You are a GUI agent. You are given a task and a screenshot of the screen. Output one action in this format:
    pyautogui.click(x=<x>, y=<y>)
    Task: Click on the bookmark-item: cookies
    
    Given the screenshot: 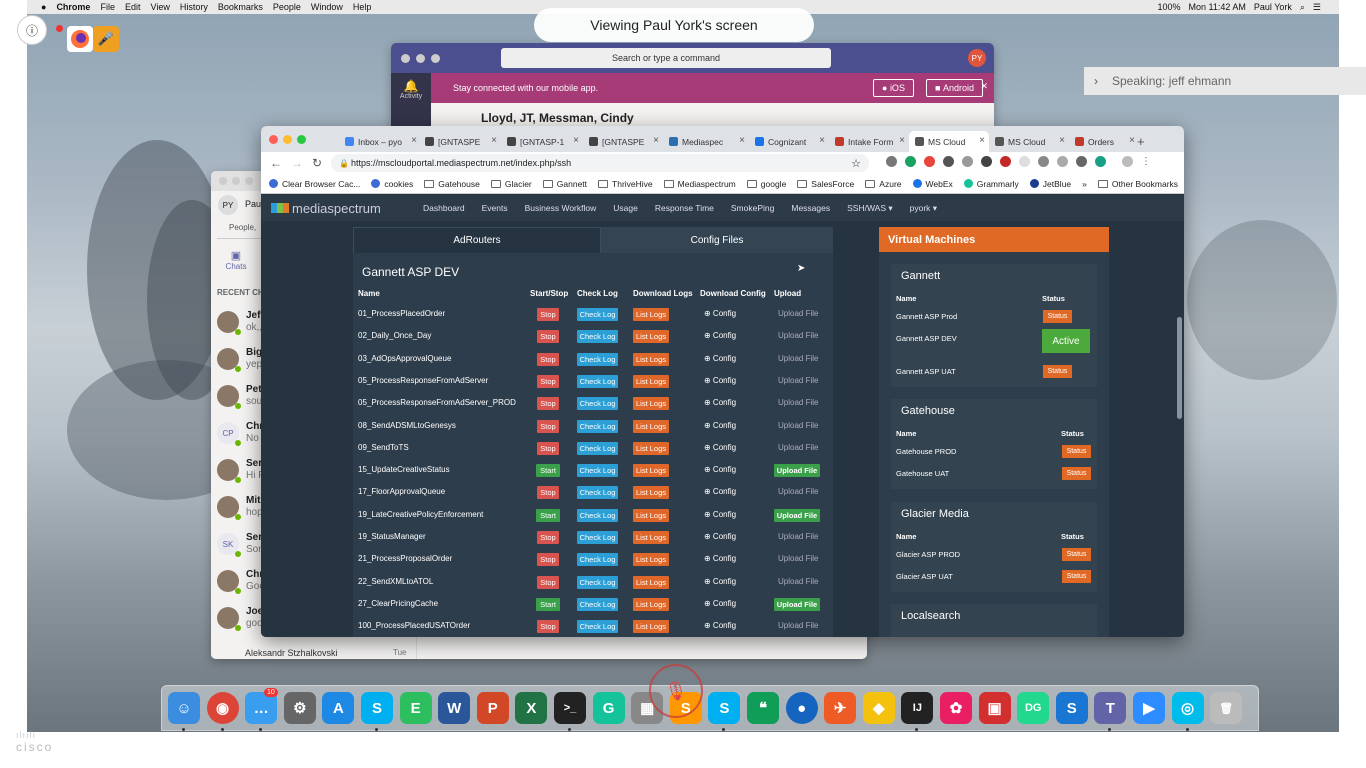 What is the action you would take?
    pyautogui.click(x=392, y=184)
    